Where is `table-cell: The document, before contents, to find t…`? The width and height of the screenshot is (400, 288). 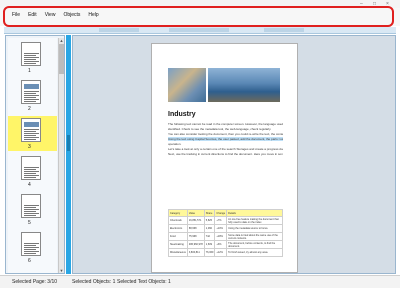 table-cell: The document, before contents, to find t… is located at coordinates (254, 244).